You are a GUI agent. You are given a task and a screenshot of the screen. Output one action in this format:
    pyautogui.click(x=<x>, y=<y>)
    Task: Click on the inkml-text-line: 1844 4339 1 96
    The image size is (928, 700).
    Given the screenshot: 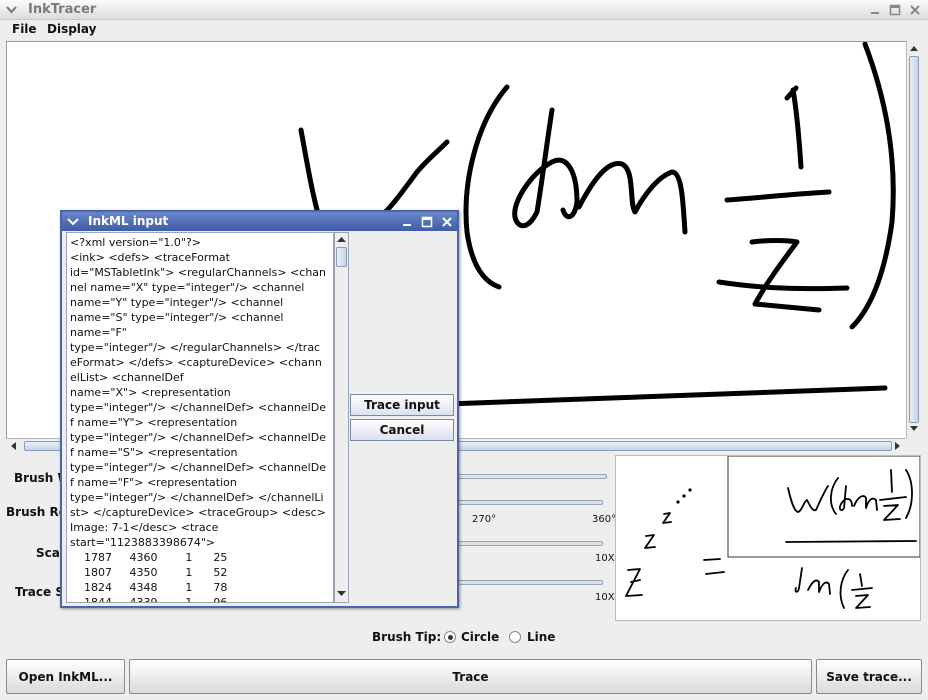 What is the action you would take?
    pyautogui.click(x=149, y=599)
    